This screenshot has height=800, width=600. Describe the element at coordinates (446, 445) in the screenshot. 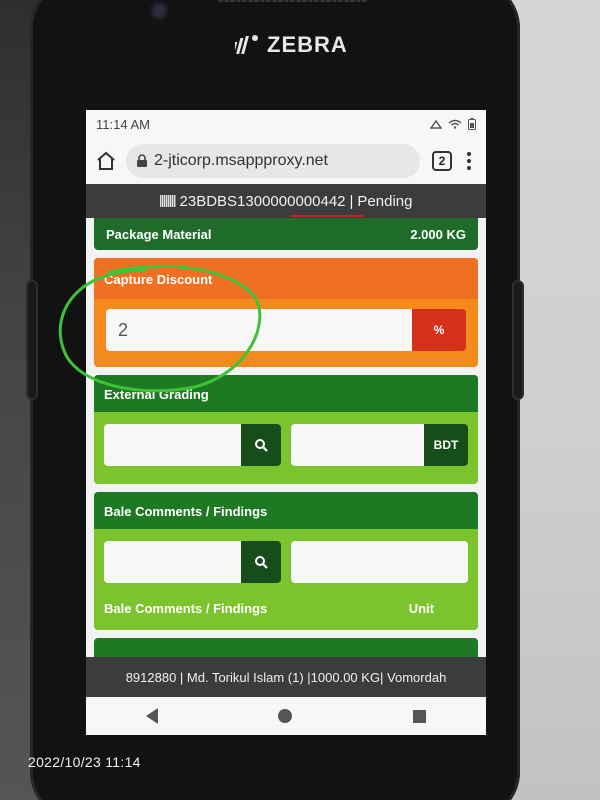

I see `bdt-button: BDT` at that location.